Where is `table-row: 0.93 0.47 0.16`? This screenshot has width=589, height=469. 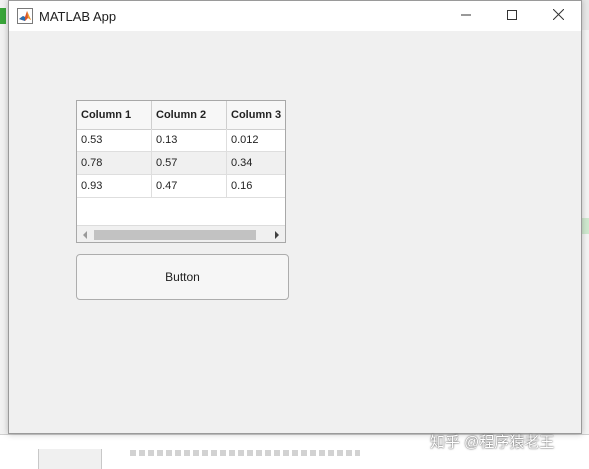 table-row: 0.93 0.47 0.16 is located at coordinates (181, 186).